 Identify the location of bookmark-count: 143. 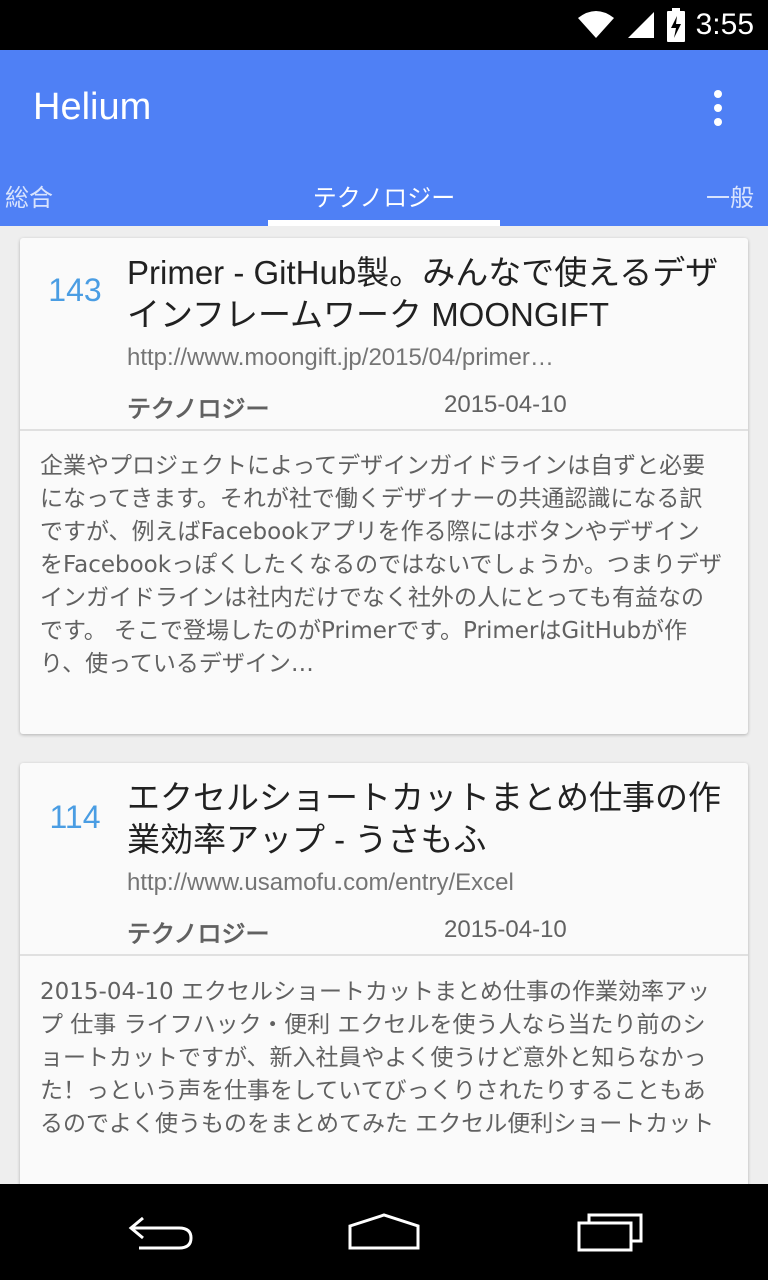
(75, 290).